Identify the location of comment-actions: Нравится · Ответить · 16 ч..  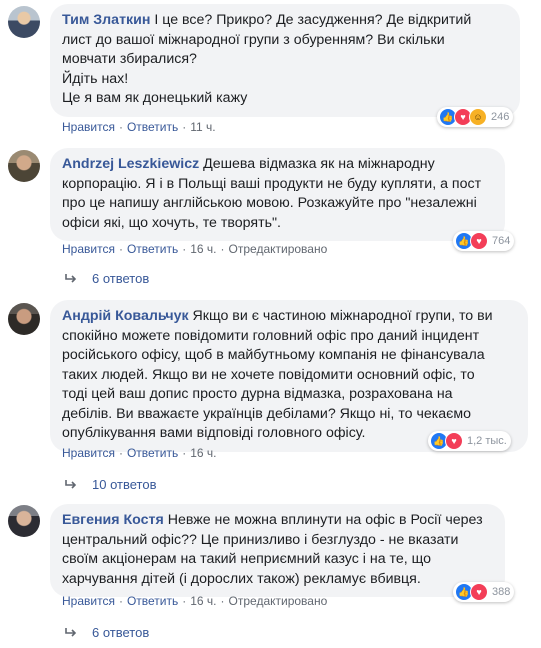
(139, 453).